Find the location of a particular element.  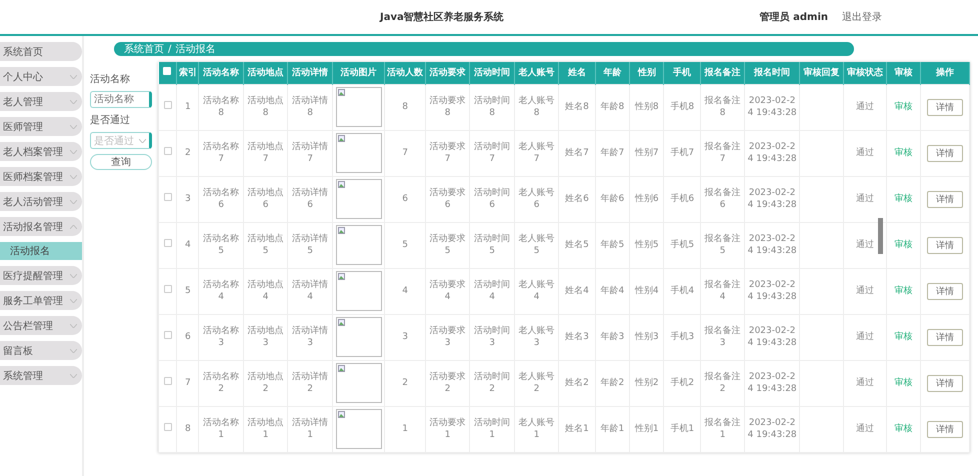

sidebar-subitem: 活动报名 is located at coordinates (41, 251).